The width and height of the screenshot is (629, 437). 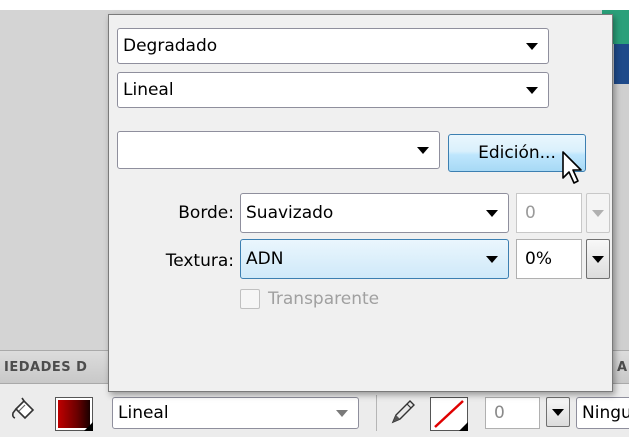 I want to click on paint-bucket-icon, so click(x=24, y=411).